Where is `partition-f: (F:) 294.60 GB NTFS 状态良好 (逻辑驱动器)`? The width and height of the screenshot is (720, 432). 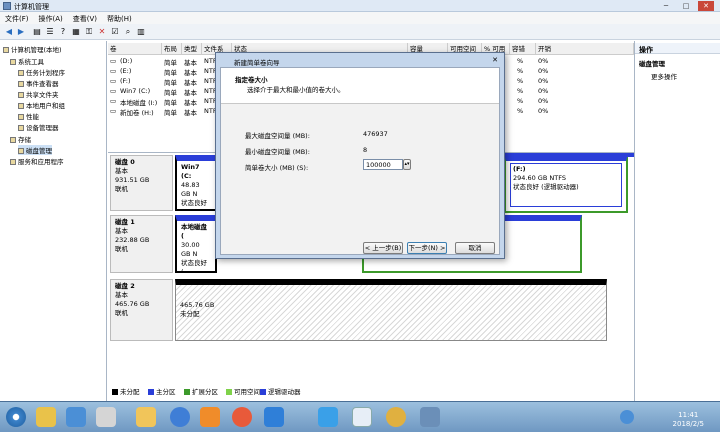 partition-f: (F:) 294.60 GB NTFS 状态良好 (逻辑驱动器) is located at coordinates (566, 185).